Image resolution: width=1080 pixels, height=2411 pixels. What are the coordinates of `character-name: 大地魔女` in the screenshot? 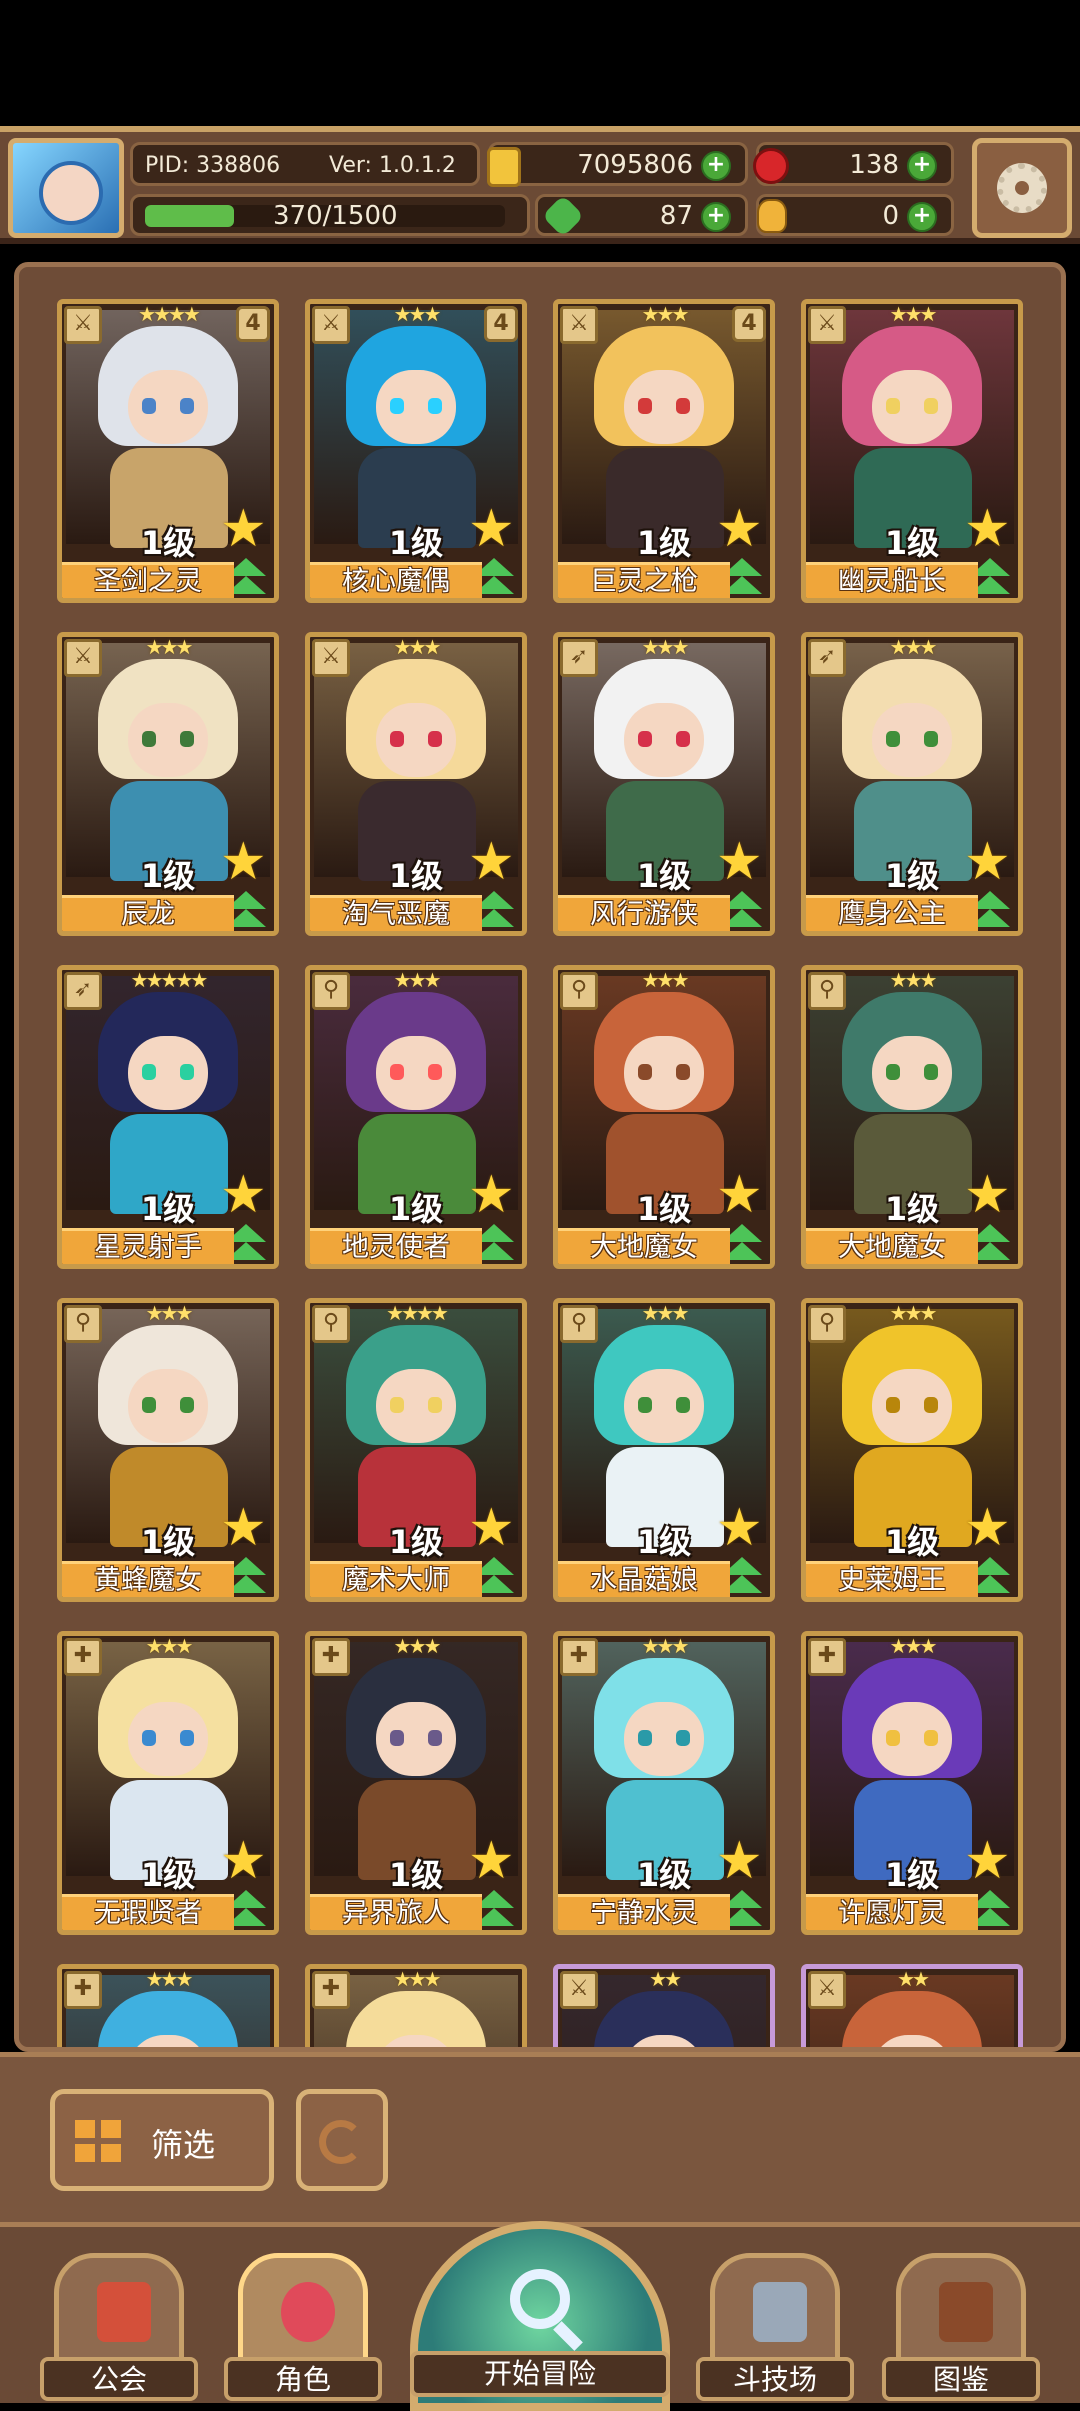 It's located at (644, 1246).